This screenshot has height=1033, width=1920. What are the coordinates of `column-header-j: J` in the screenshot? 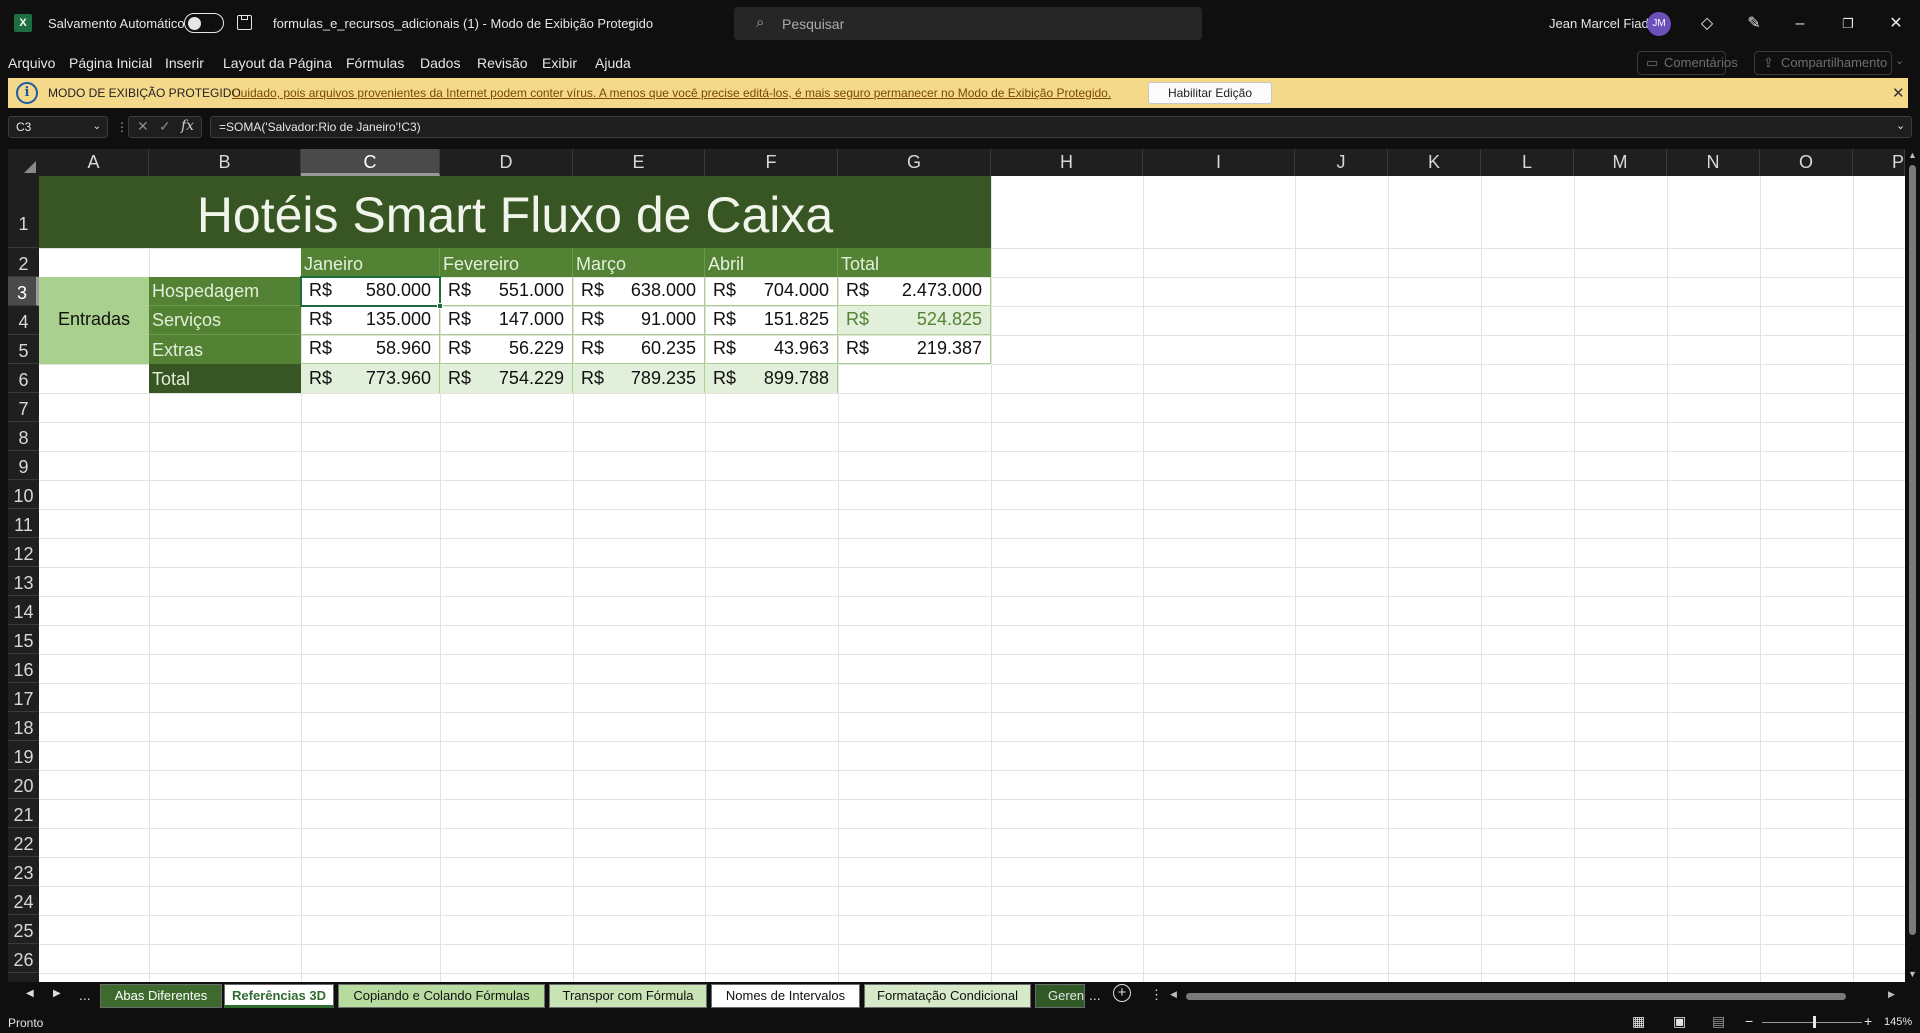 It's located at (1341, 162).